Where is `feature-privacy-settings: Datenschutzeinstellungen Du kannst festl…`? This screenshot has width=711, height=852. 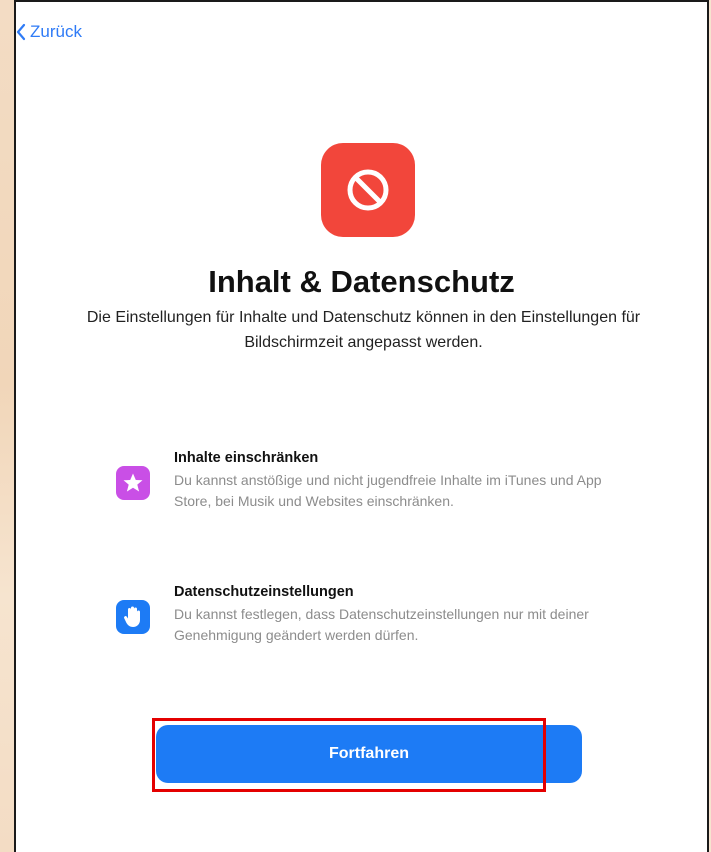
feature-privacy-settings: Datenschutzeinstellungen Du kannst festl… is located at coordinates (376, 613).